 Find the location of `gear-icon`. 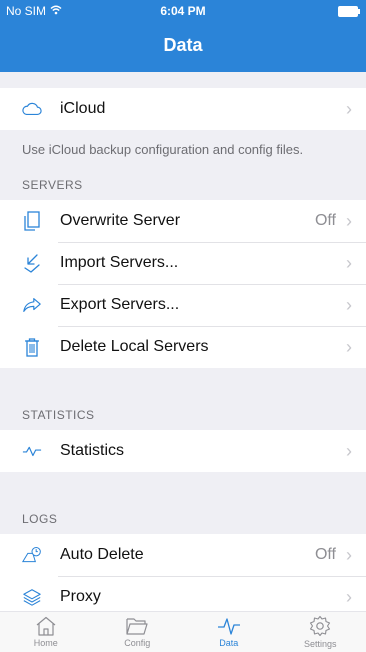

gear-icon is located at coordinates (320, 626).